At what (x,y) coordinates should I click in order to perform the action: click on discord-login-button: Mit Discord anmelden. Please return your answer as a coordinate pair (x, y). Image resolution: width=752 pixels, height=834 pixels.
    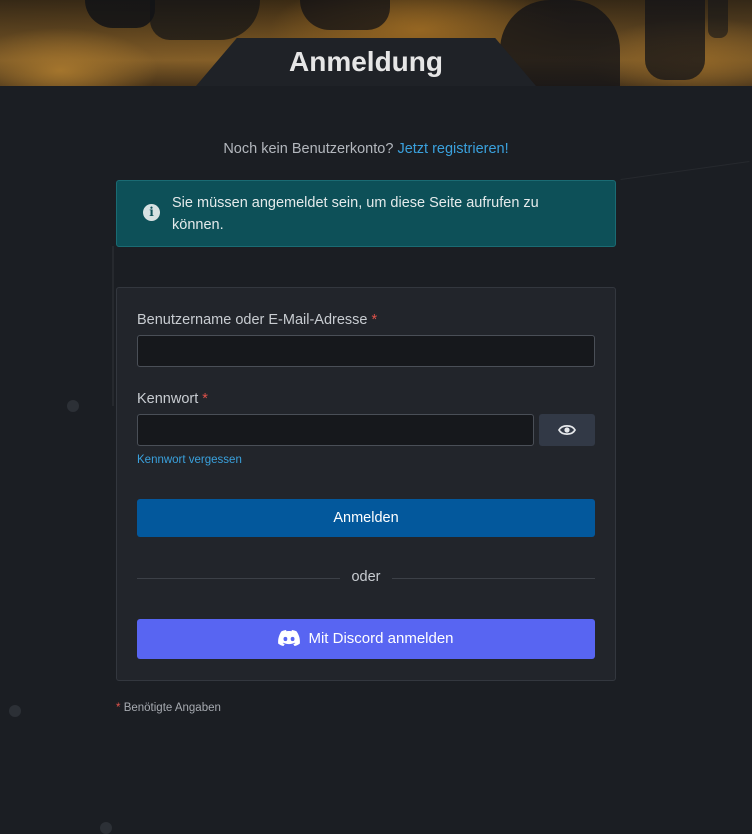
    Looking at the image, I should click on (366, 639).